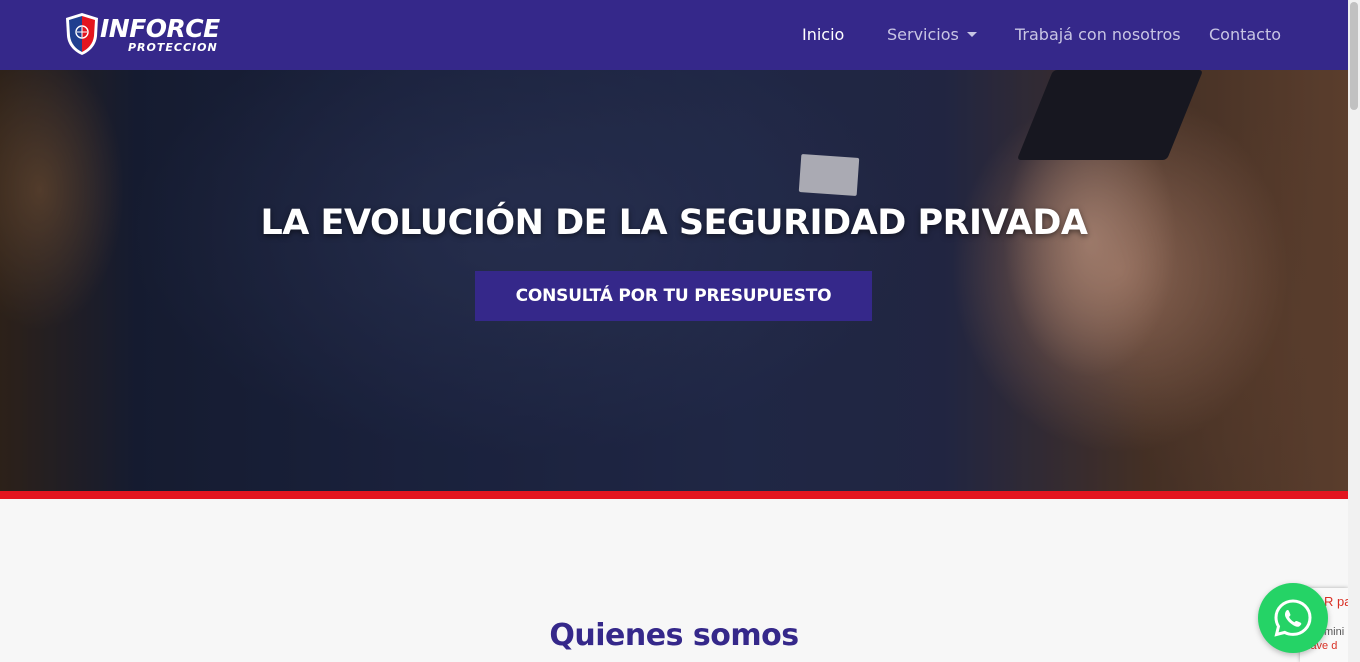 The height and width of the screenshot is (662, 1360). I want to click on recaptcha-text: R pa, so click(1336, 601).